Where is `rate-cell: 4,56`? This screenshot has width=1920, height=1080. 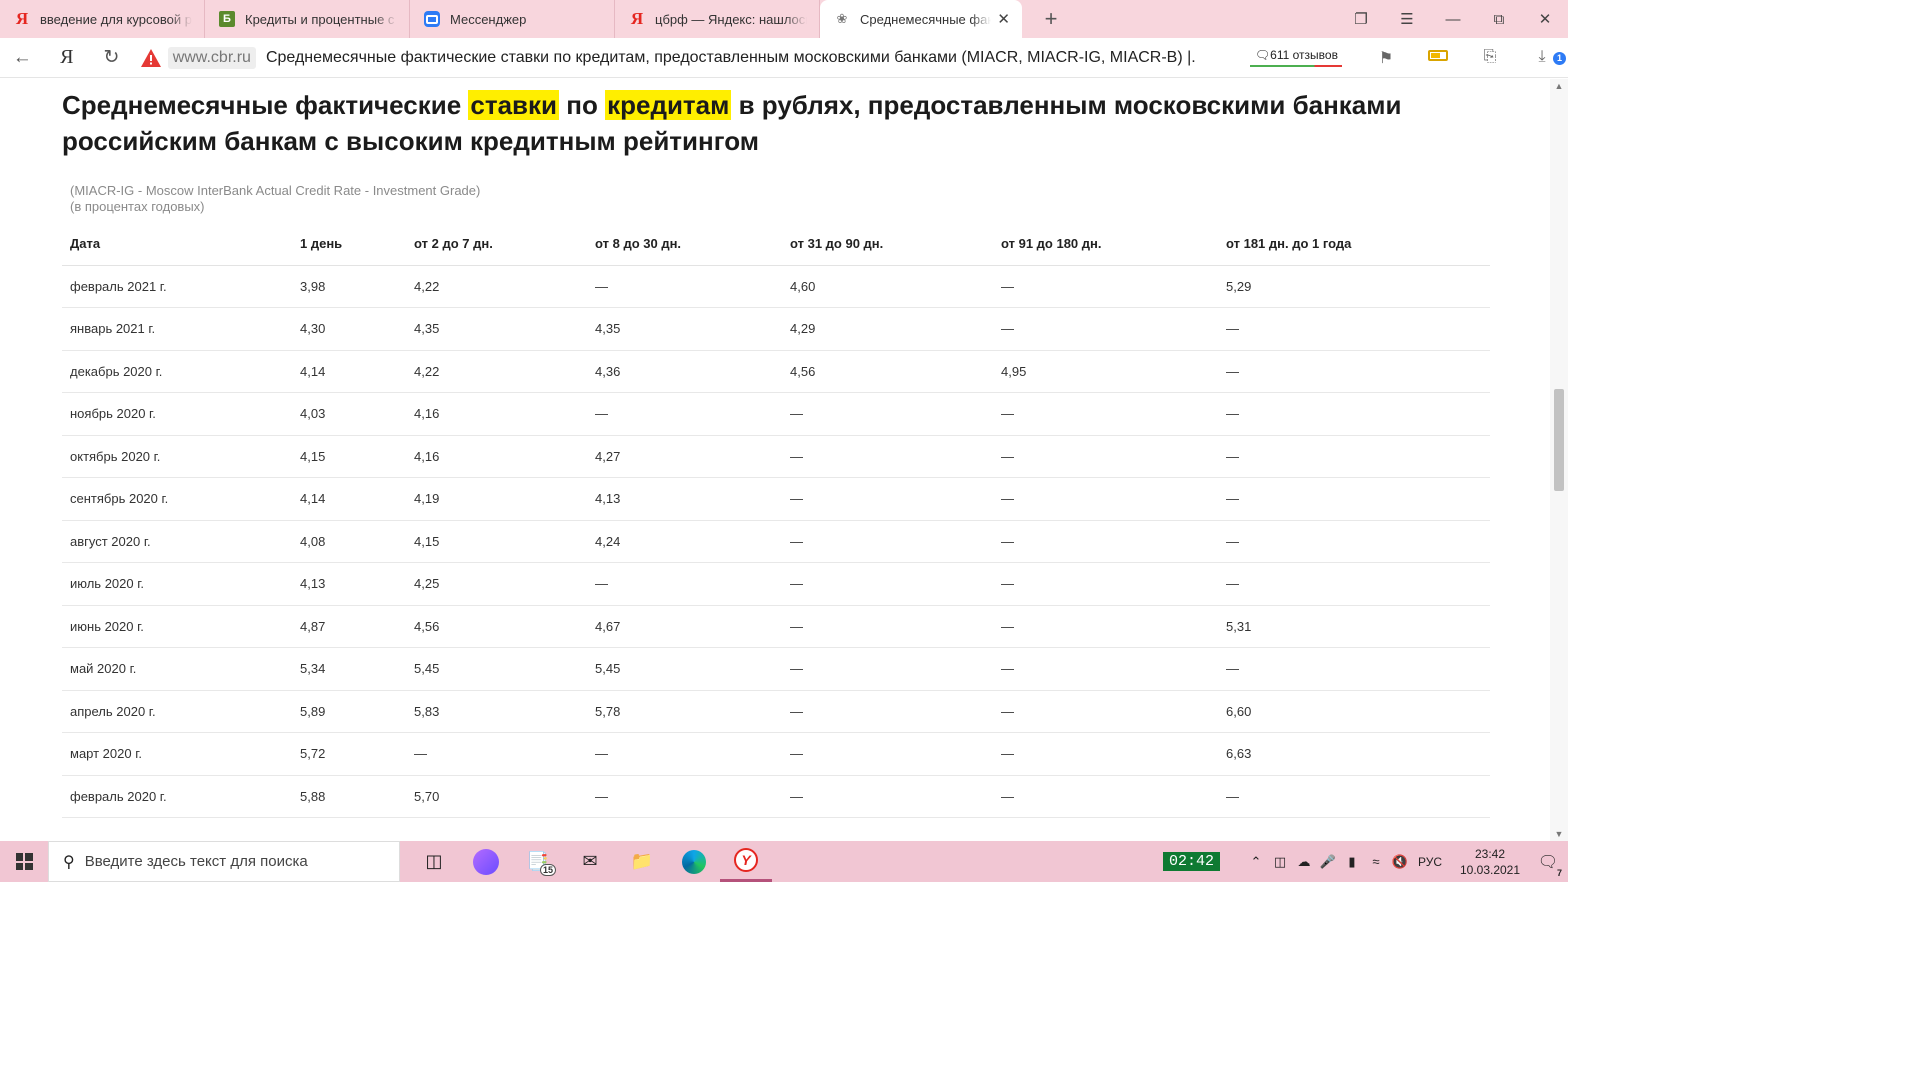
rate-cell: 4,56 is located at coordinates (887, 371).